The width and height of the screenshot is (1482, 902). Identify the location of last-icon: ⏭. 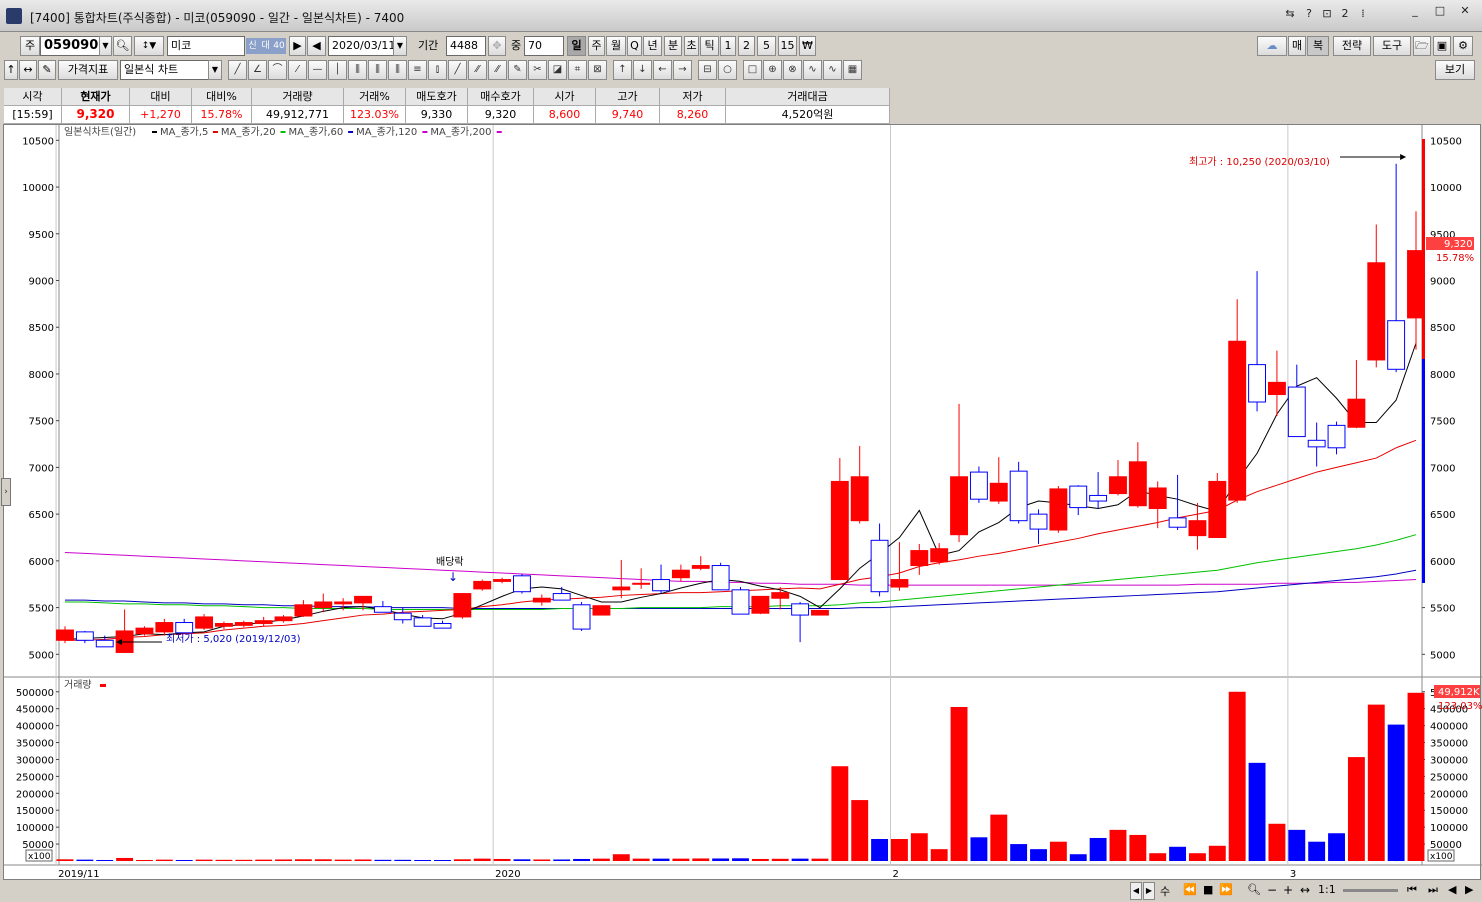
(1433, 890).